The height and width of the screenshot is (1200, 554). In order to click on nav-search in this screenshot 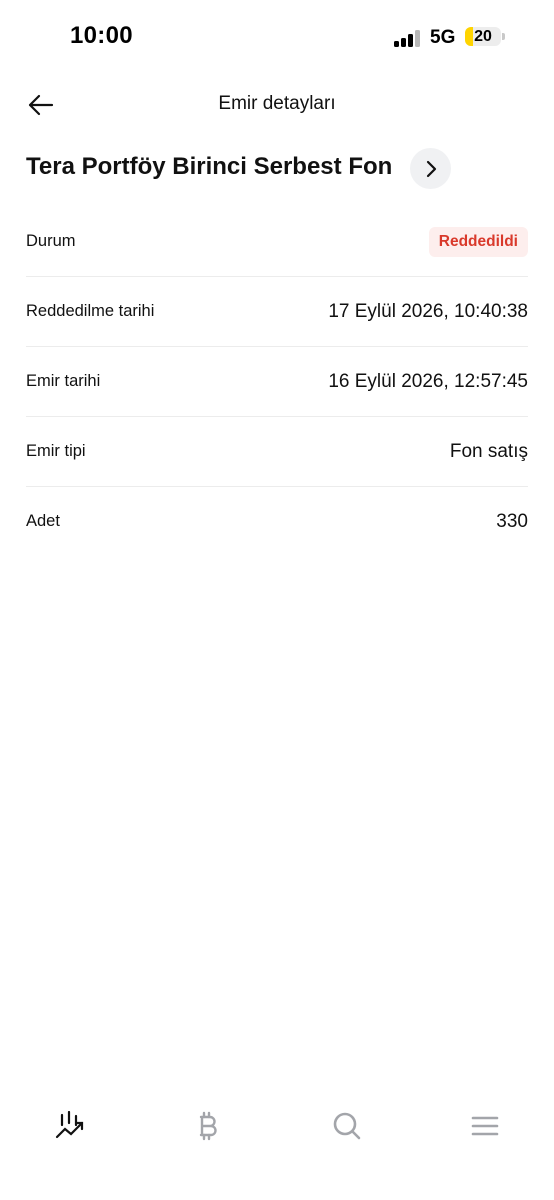, I will do `click(347, 1126)`.